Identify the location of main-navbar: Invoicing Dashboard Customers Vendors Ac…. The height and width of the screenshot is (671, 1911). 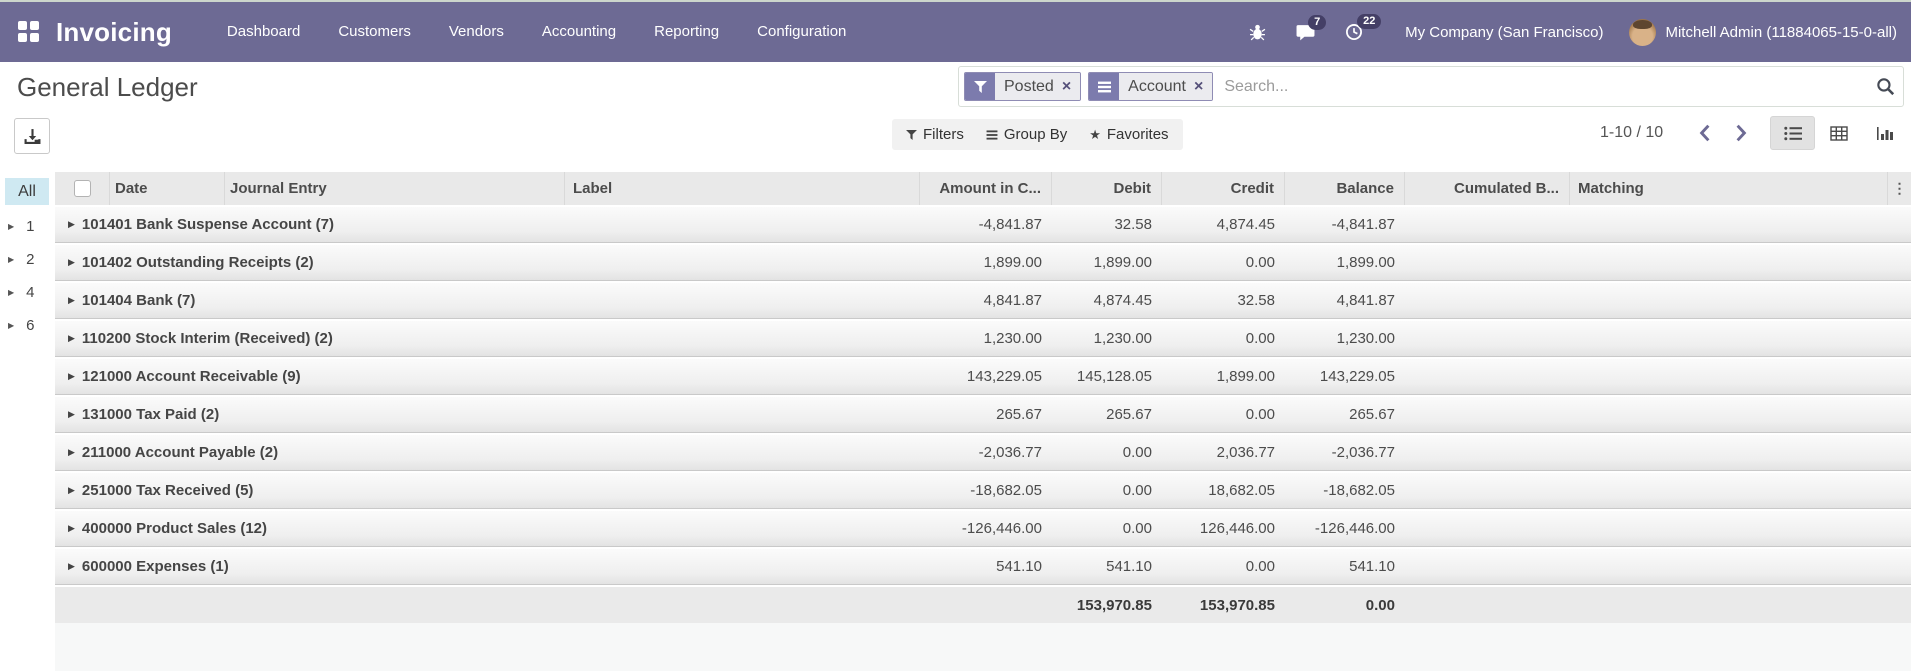
(955, 32).